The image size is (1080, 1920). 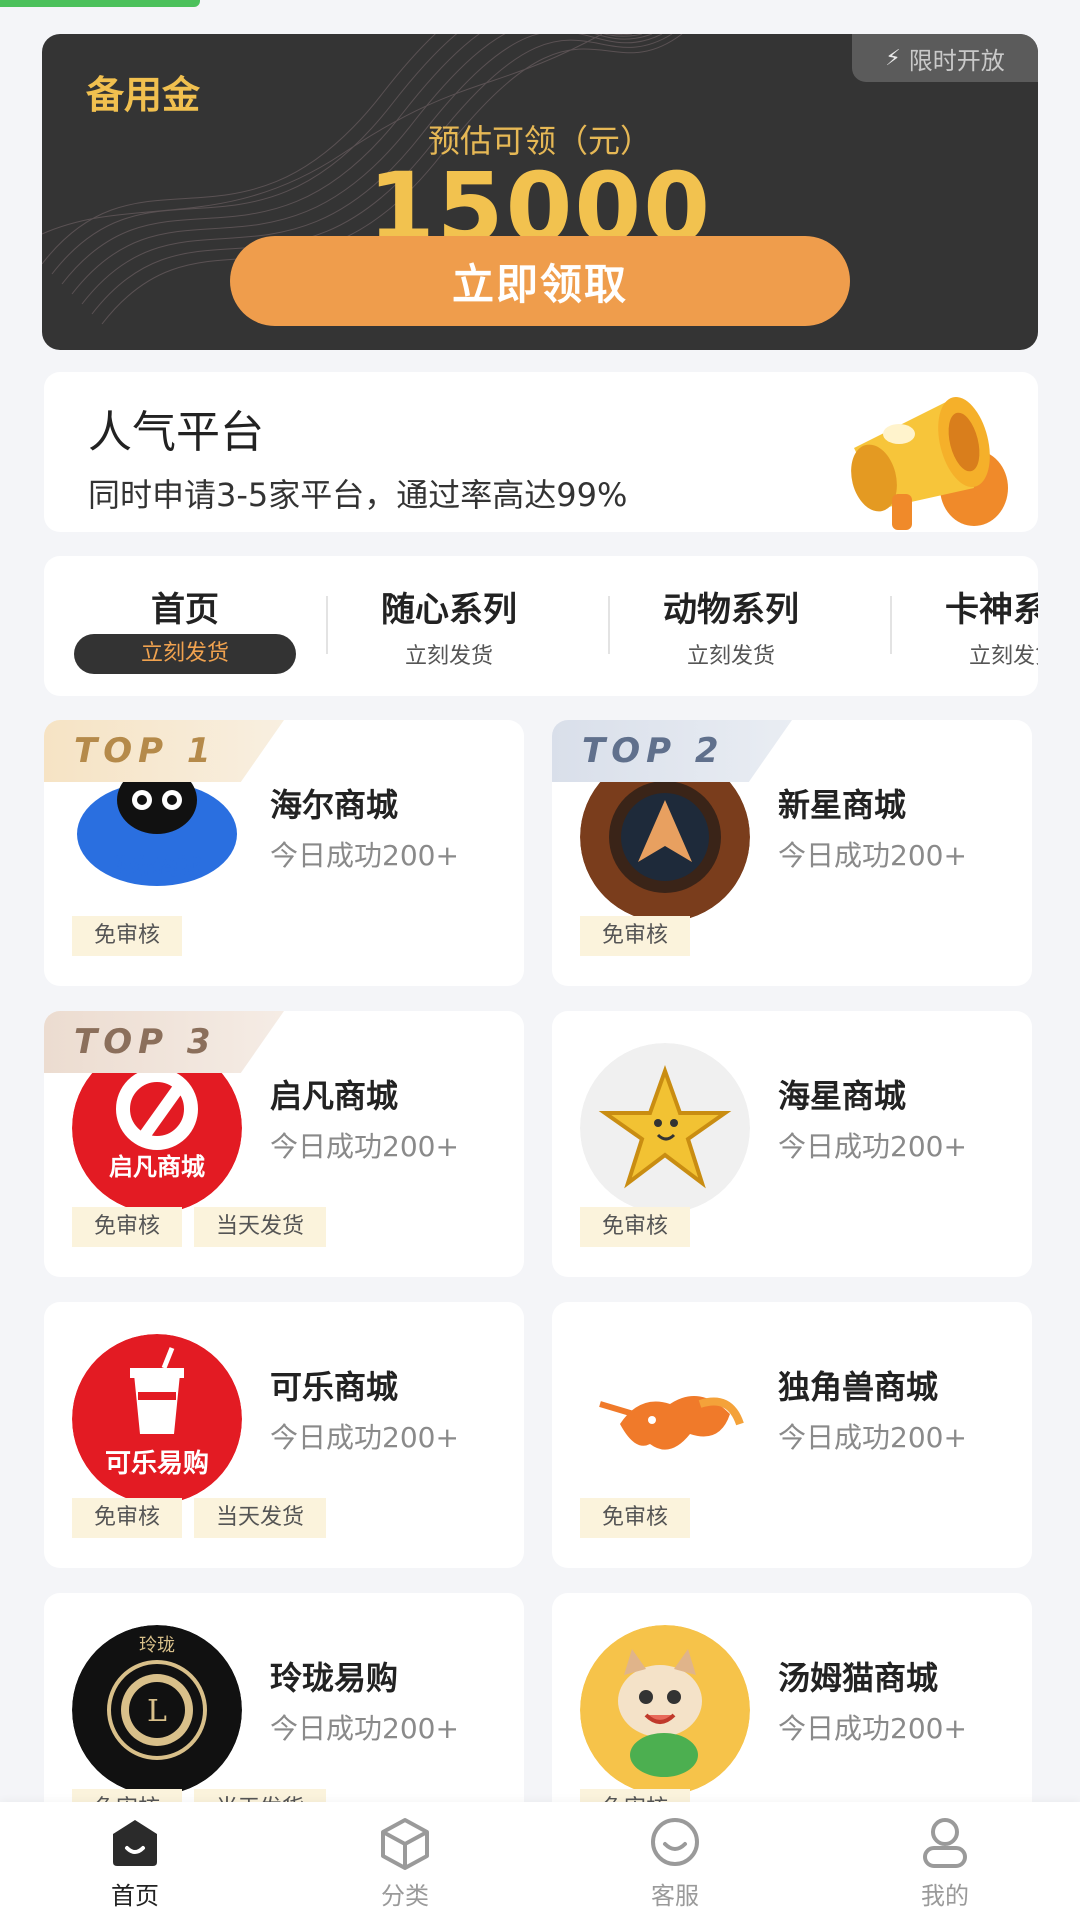 What do you see at coordinates (143, 95) in the screenshot?
I see `hero-title: 备用金` at bounding box center [143, 95].